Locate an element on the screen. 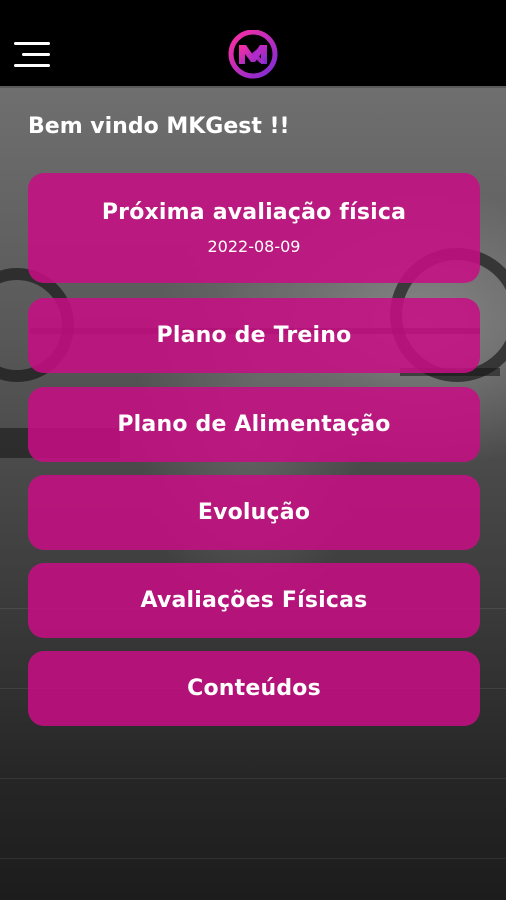 The height and width of the screenshot is (900, 506). physical-assessments-label: Avaliações Físicas is located at coordinates (254, 600).